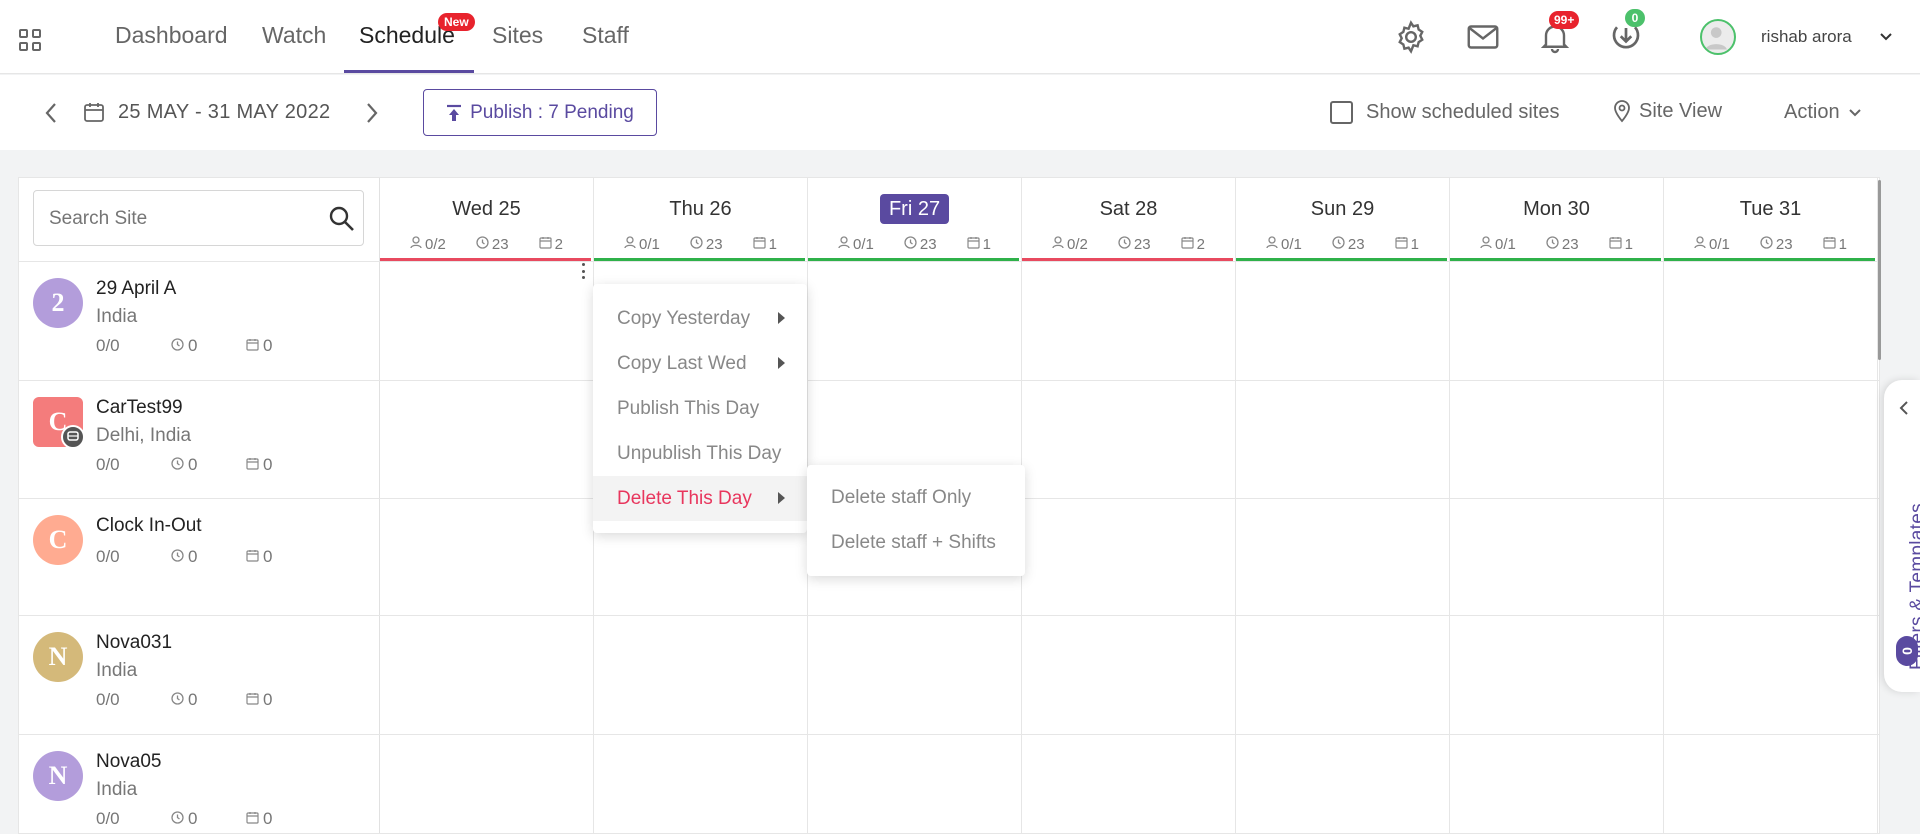  What do you see at coordinates (1284, 244) in the screenshot?
I see `staff-stat: 0/1` at bounding box center [1284, 244].